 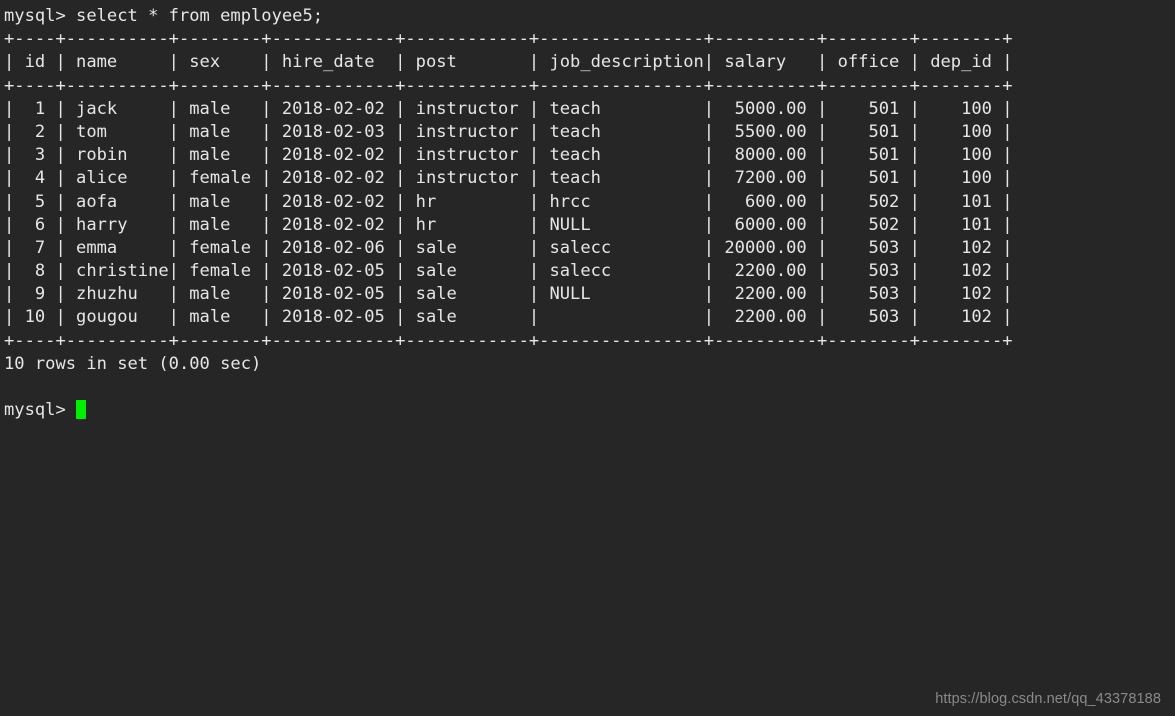 I want to click on watermark-text: https://blog.csdn.net/qq_43378188, so click(x=1048, y=699).